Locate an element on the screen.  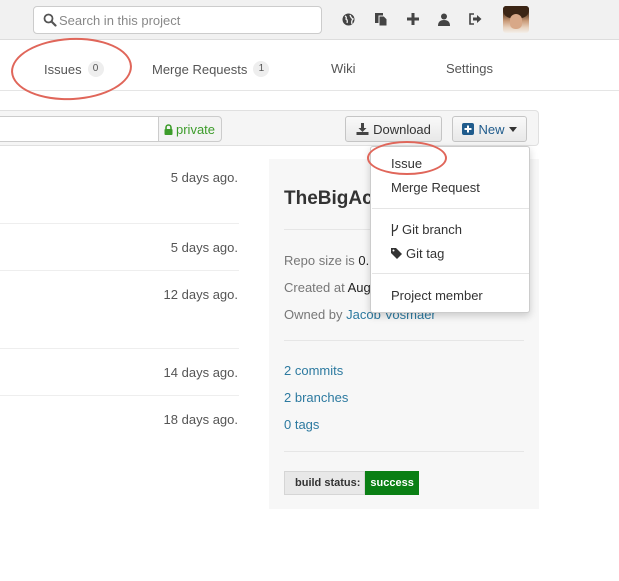
tag-icon is located at coordinates (396, 253).